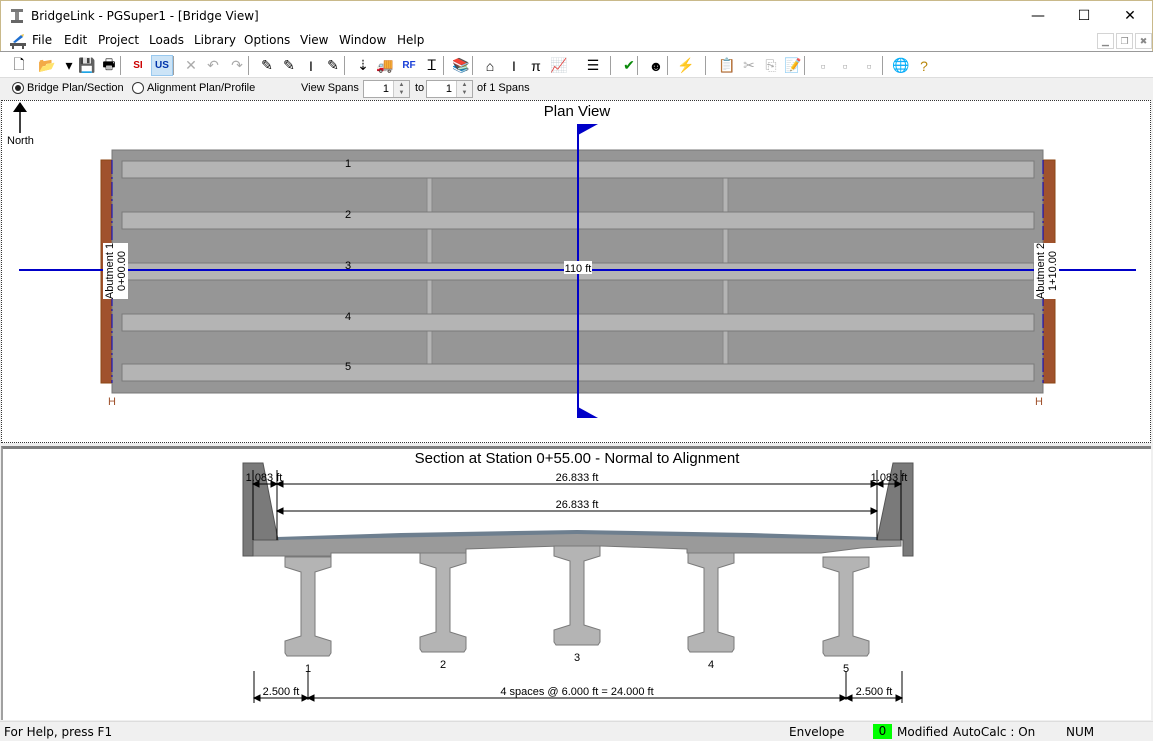 The width and height of the screenshot is (1153, 741). Describe the element at coordinates (42, 40) in the screenshot. I see `menu-file: File` at that location.